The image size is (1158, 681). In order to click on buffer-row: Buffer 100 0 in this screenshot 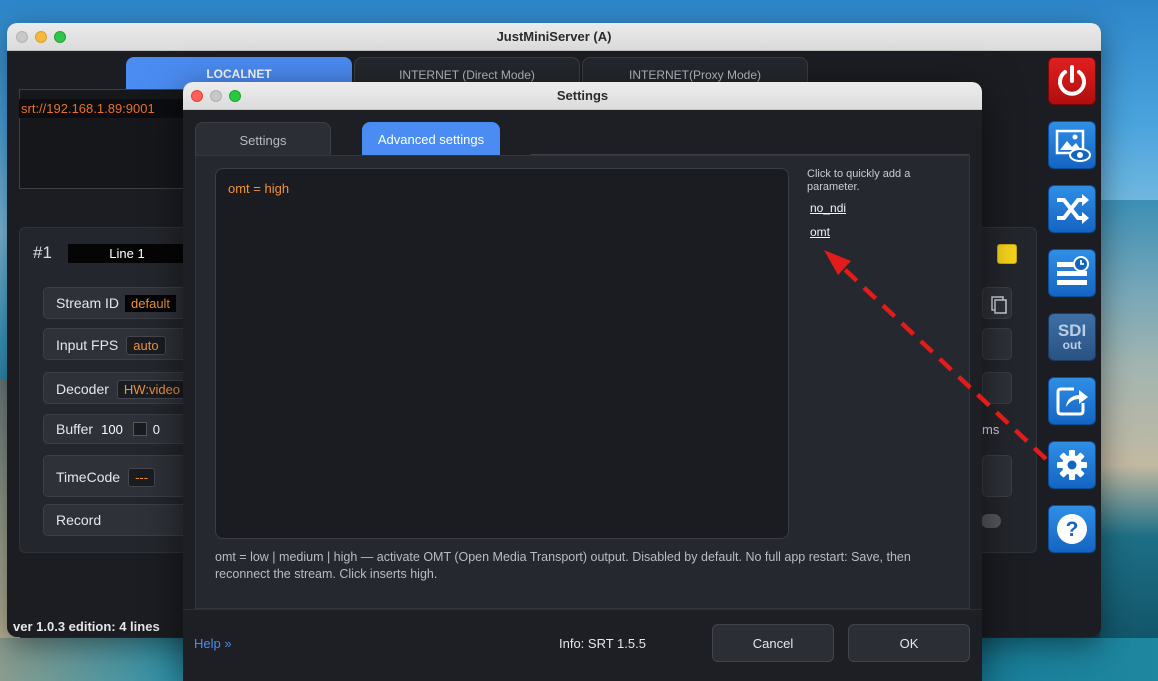, I will do `click(123, 429)`.